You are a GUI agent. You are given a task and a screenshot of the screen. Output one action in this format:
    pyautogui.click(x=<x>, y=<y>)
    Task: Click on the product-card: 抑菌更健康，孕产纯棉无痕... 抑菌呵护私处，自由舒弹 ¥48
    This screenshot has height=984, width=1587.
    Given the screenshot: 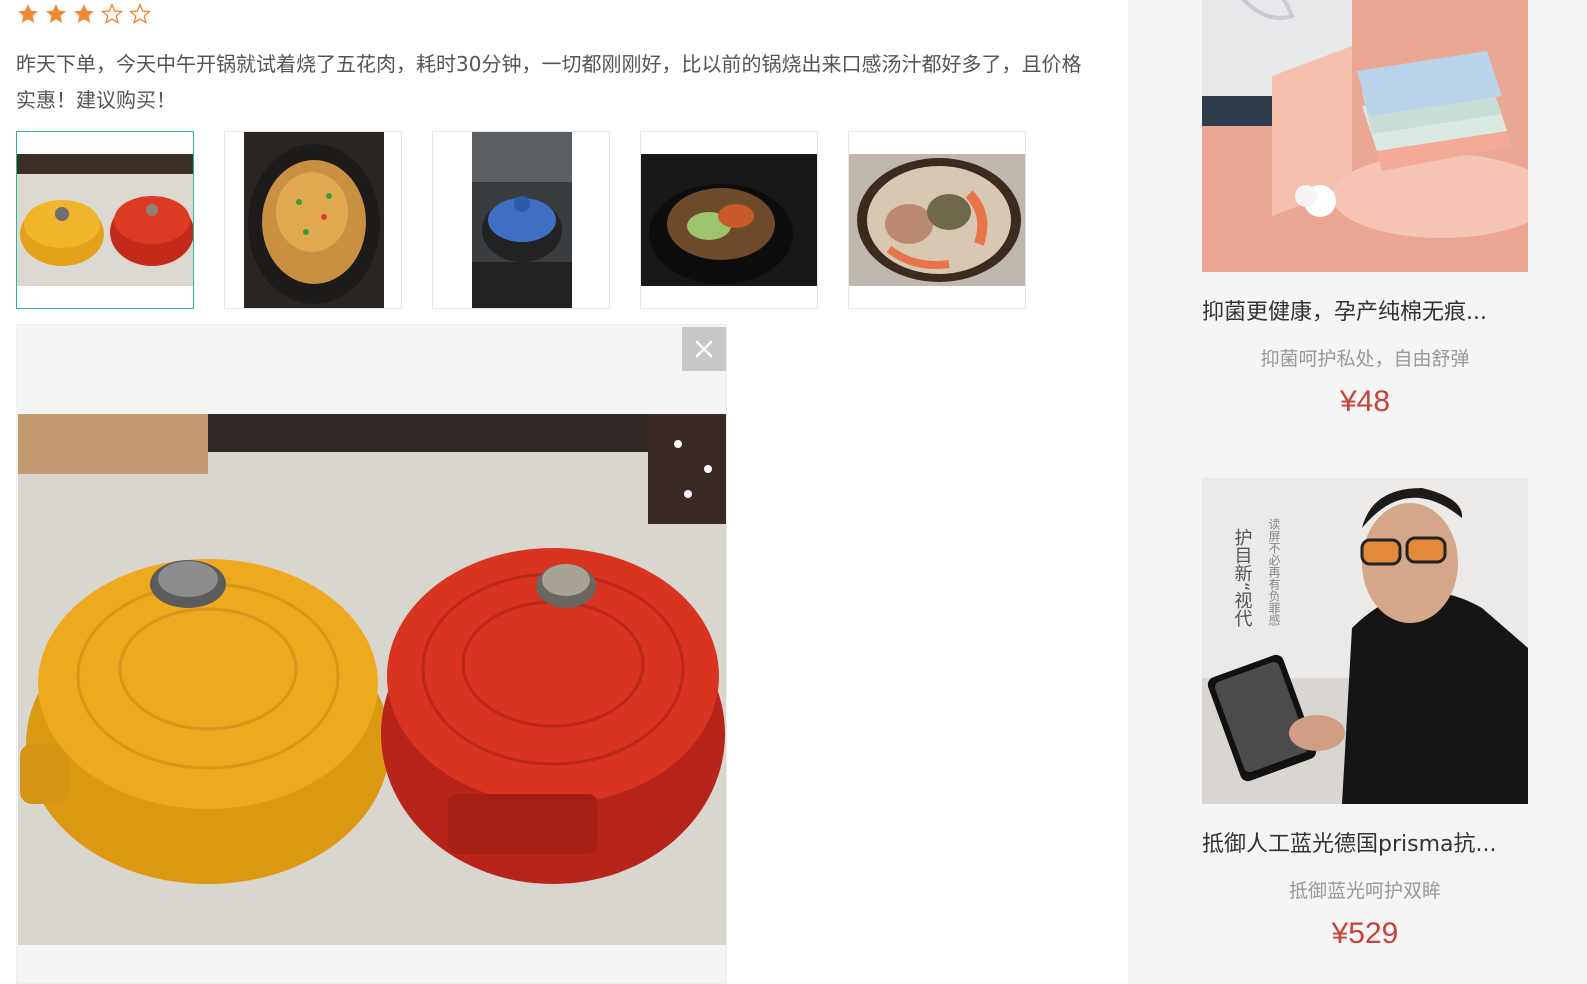 What is the action you would take?
    pyautogui.click(x=1365, y=209)
    